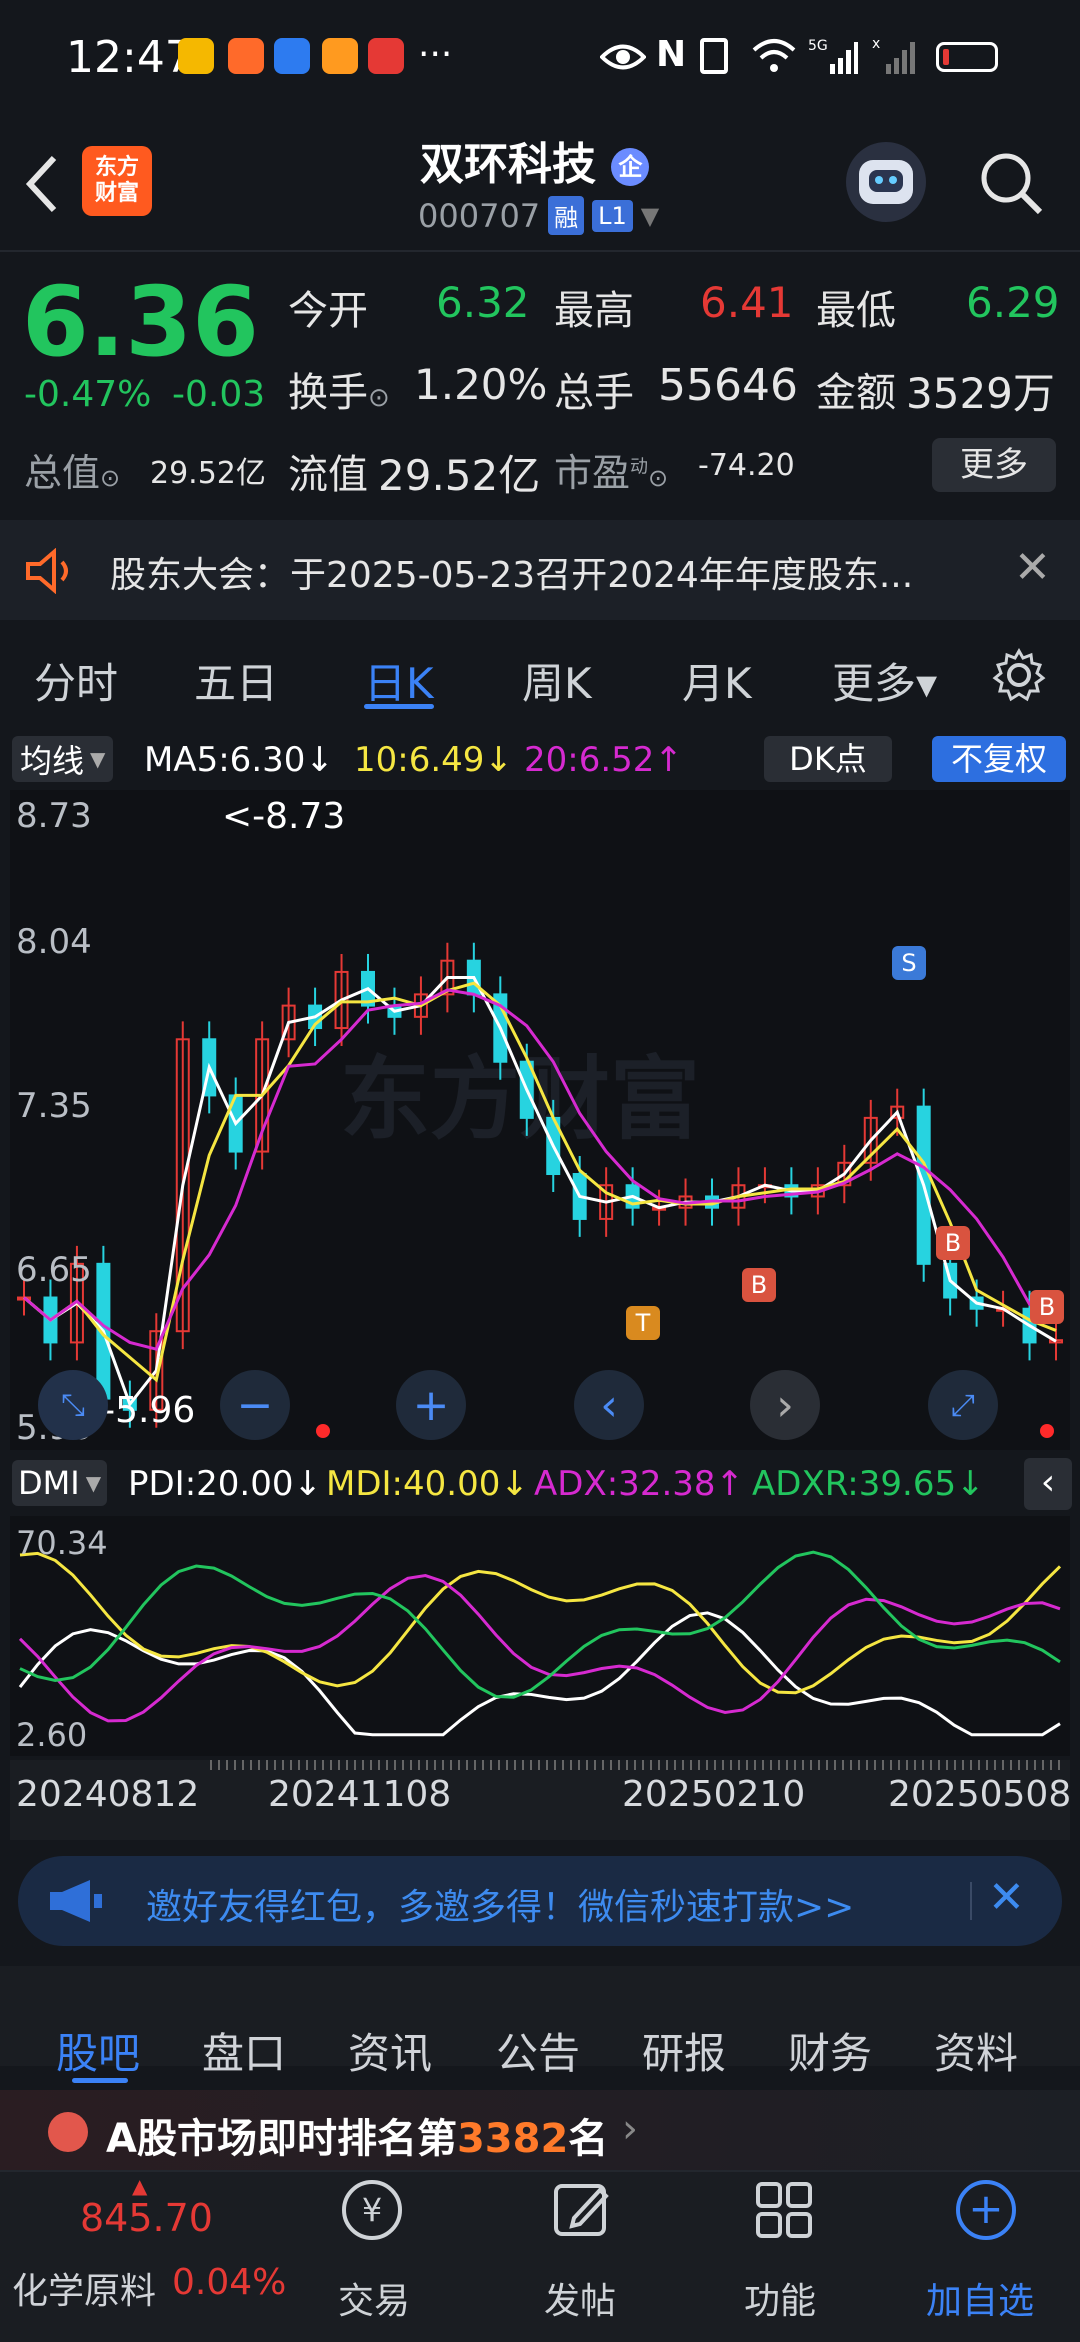  Describe the element at coordinates (953, 1243) in the screenshot. I see `marker-b-2: B` at that location.